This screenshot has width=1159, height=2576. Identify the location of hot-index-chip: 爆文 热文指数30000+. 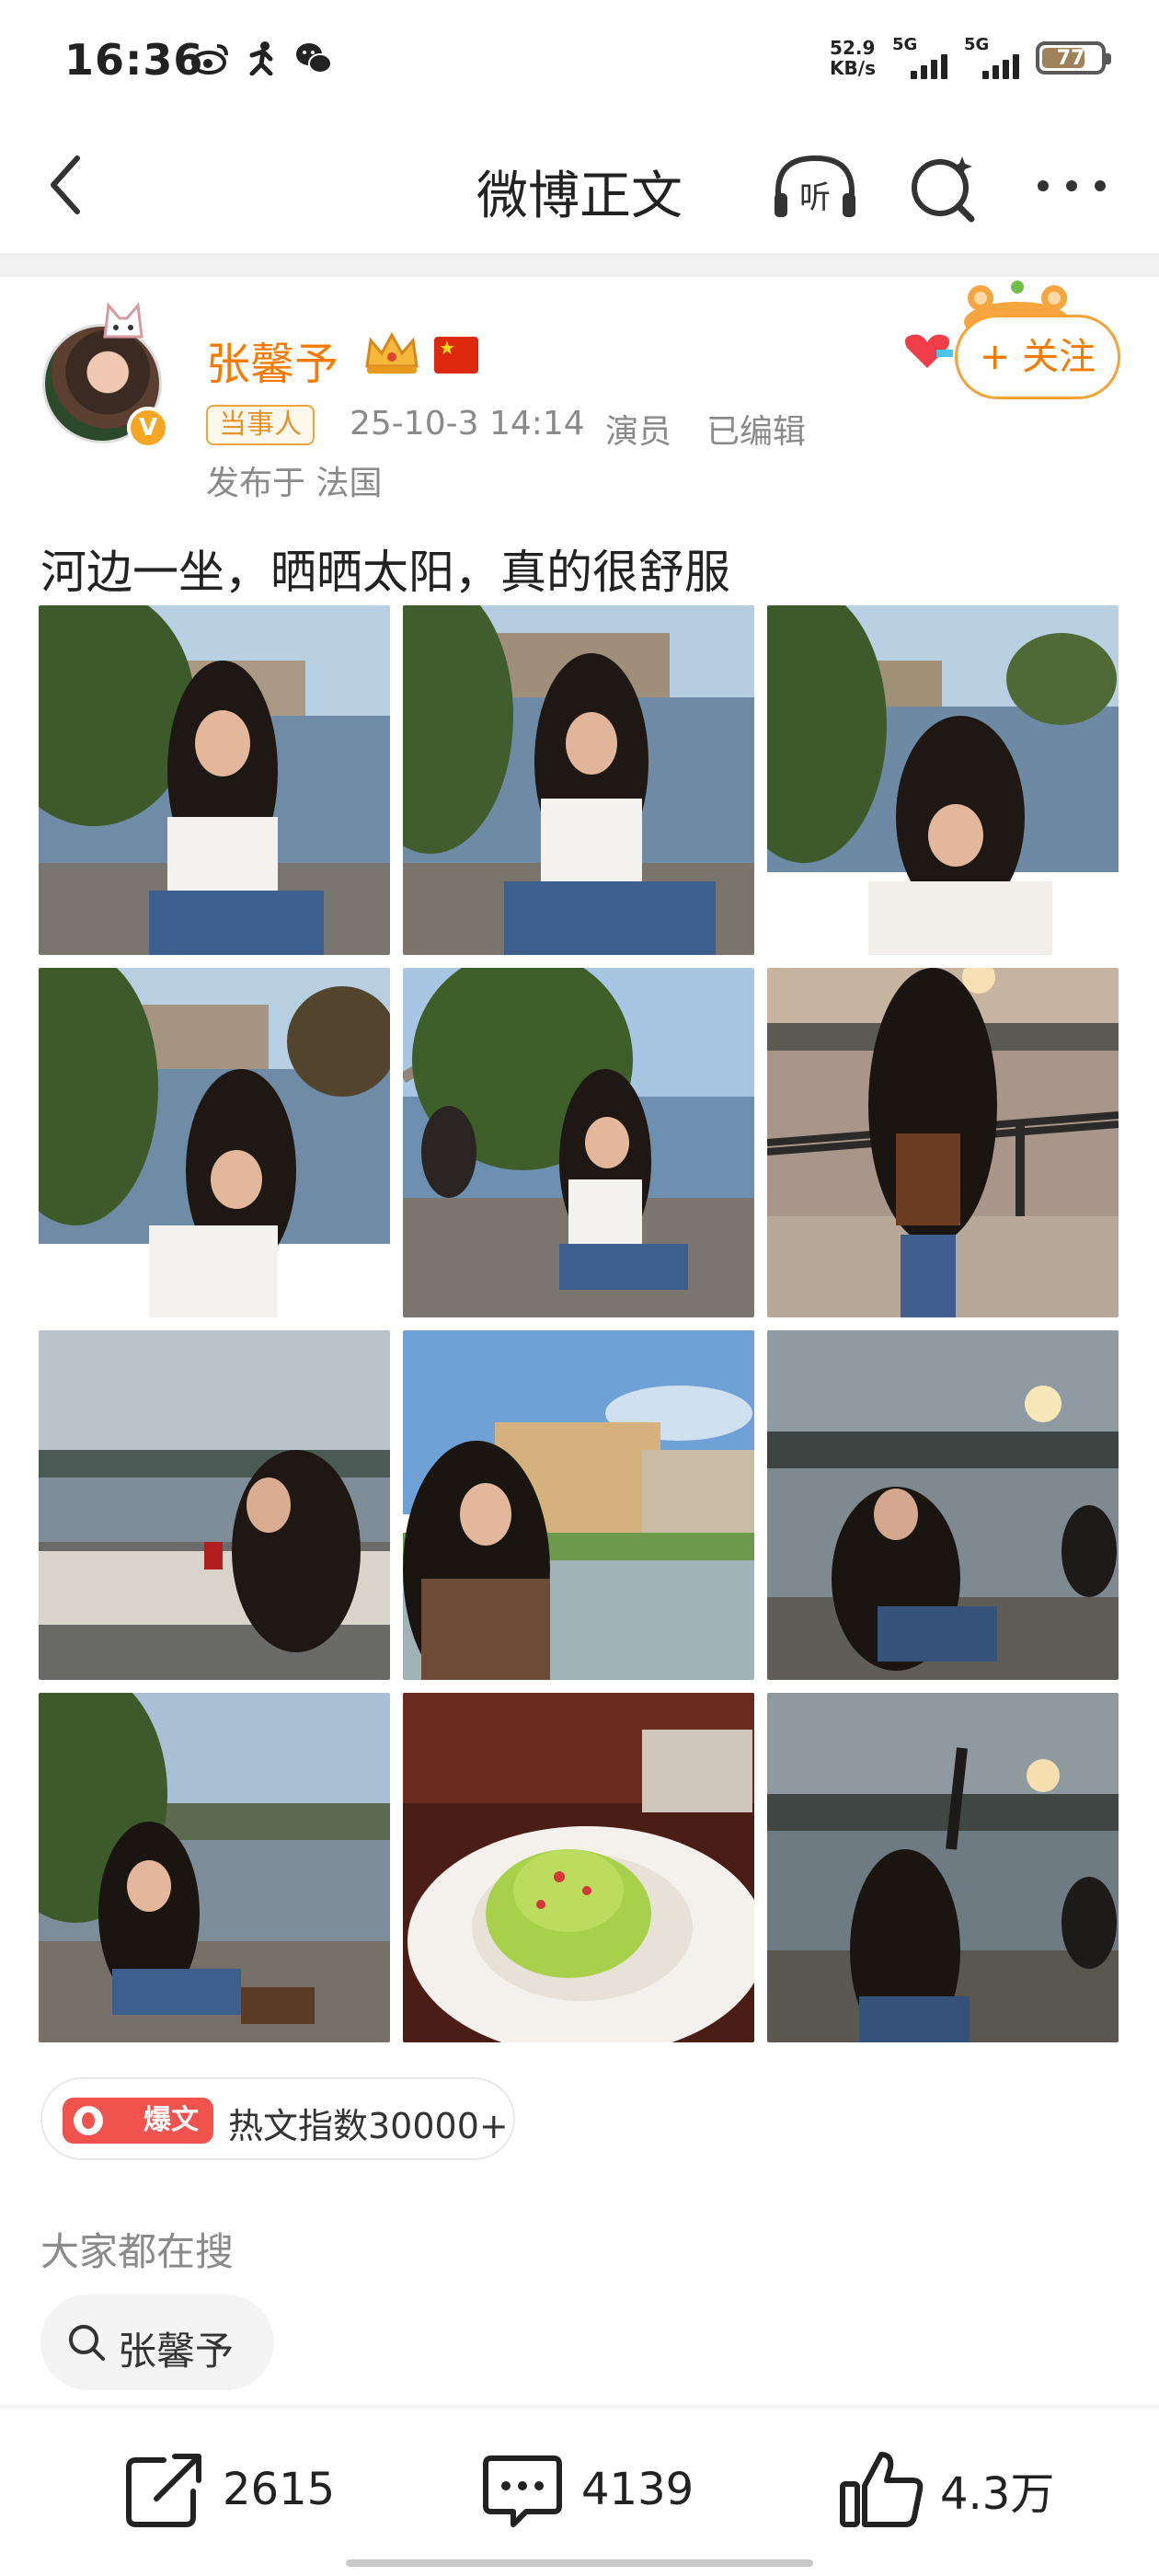
(277, 2118).